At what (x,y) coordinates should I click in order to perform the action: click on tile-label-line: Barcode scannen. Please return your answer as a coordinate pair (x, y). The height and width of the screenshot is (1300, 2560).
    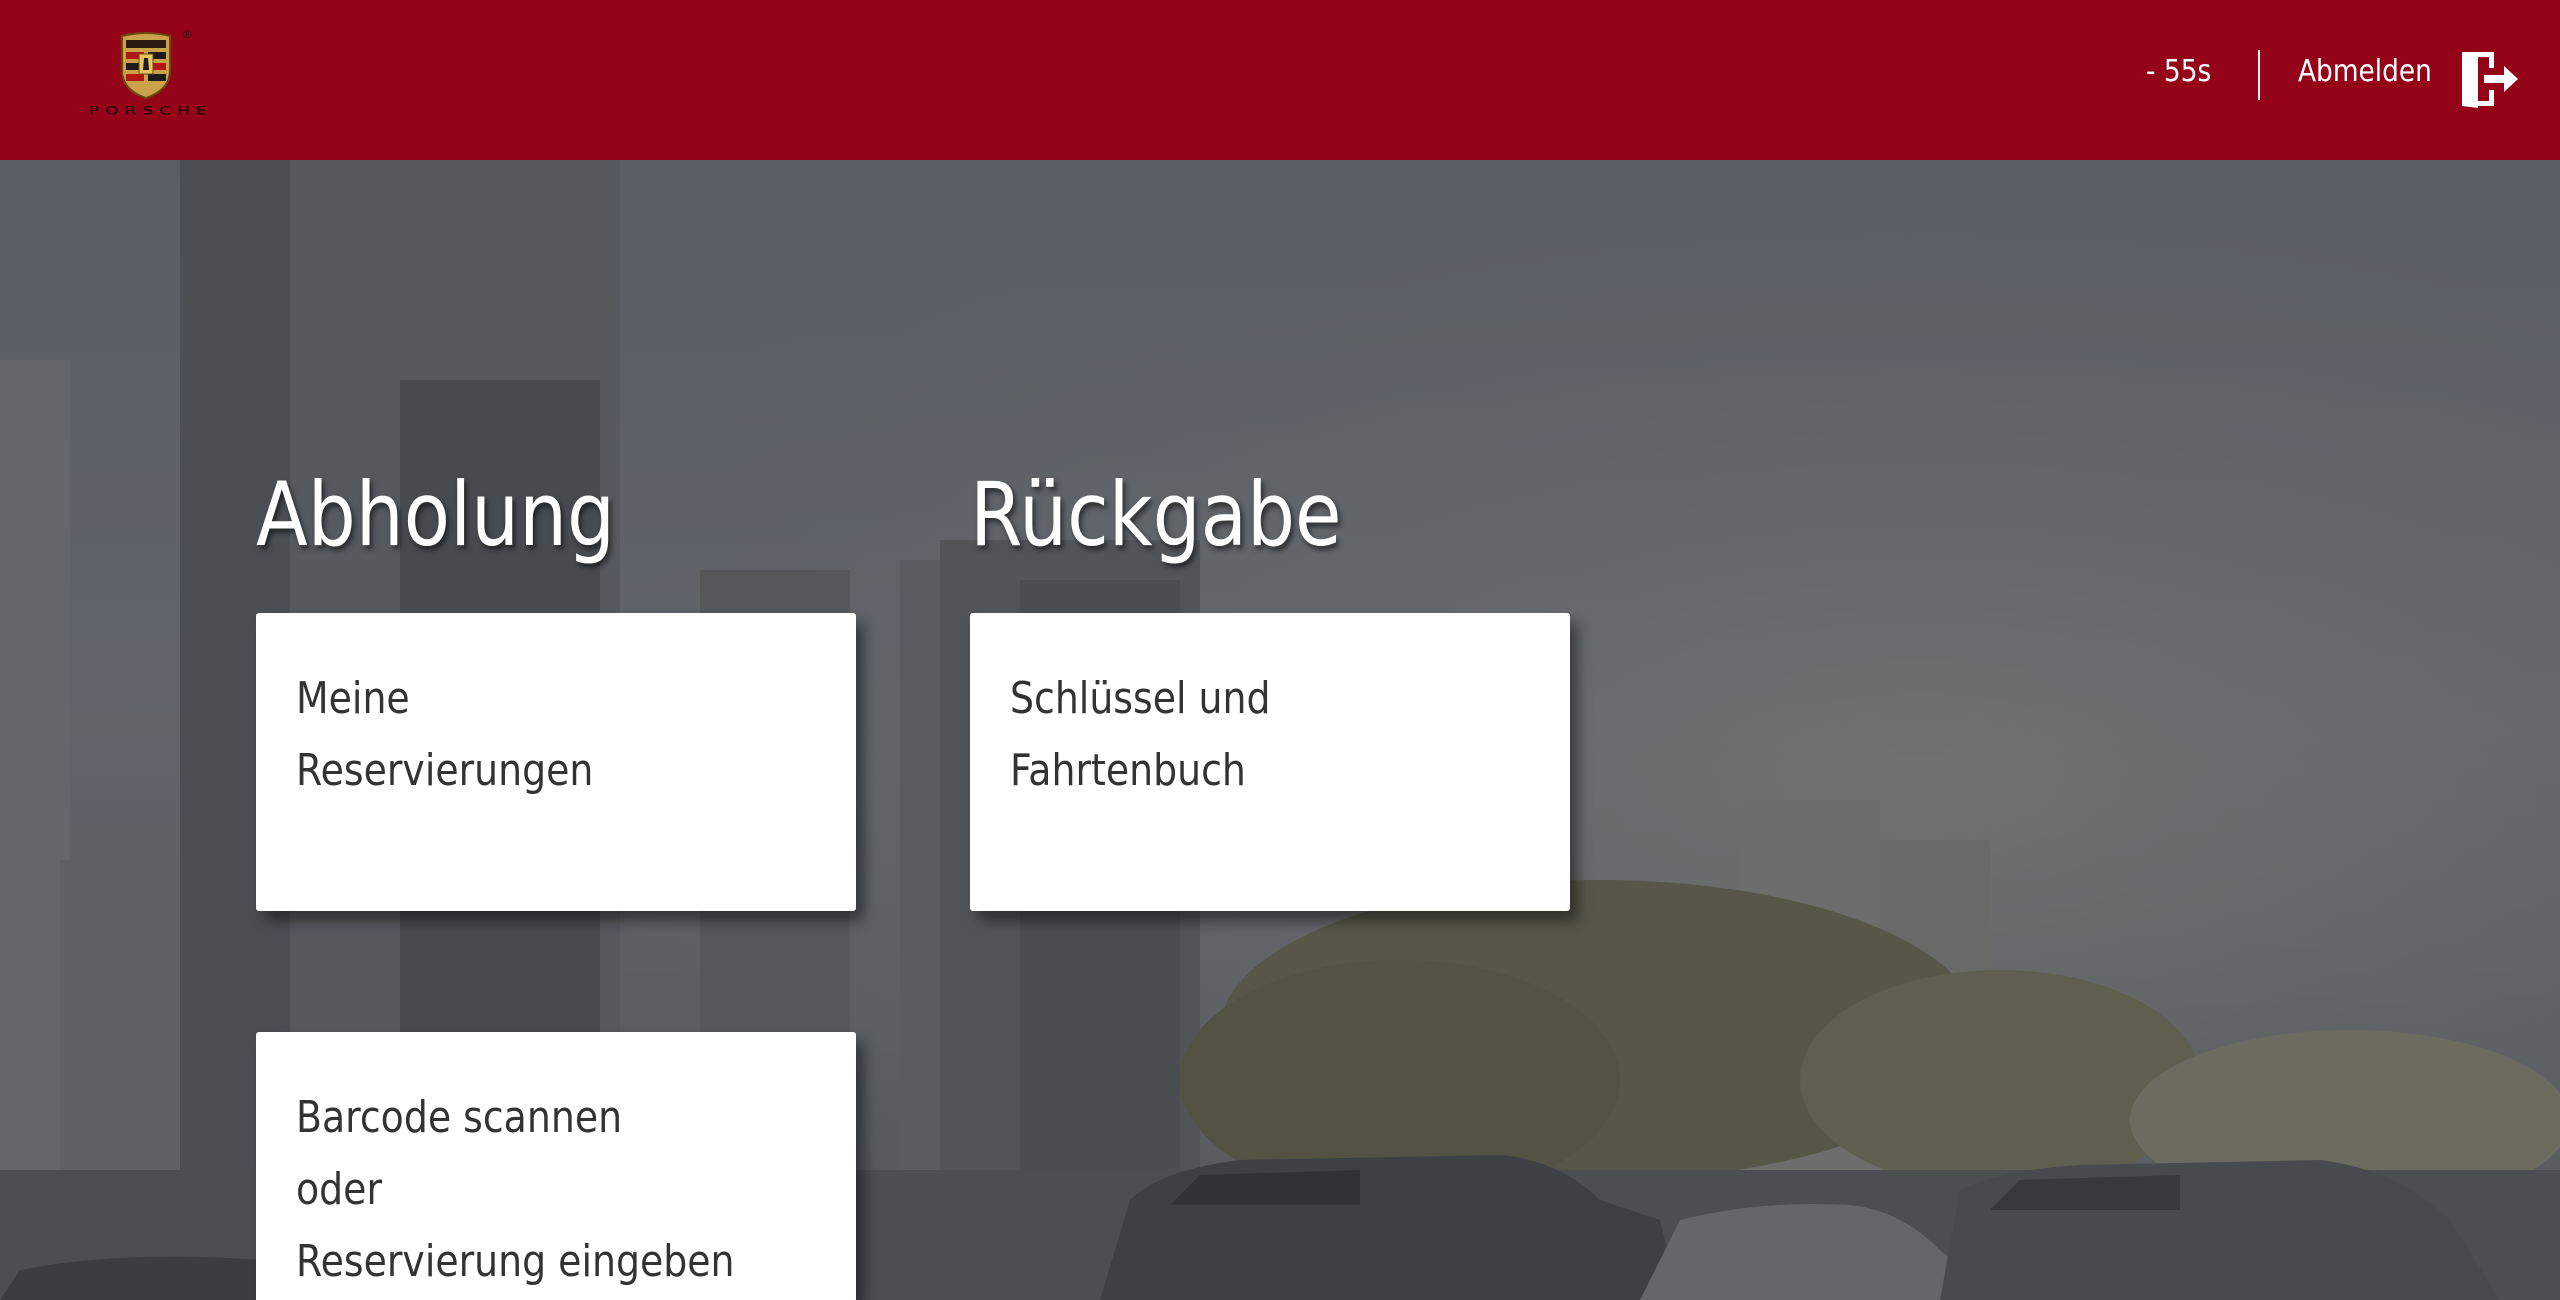
    Looking at the image, I should click on (459, 1117).